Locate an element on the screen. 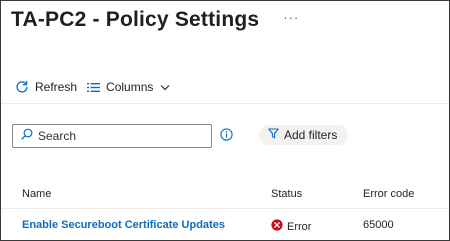  search-box is located at coordinates (112, 136).